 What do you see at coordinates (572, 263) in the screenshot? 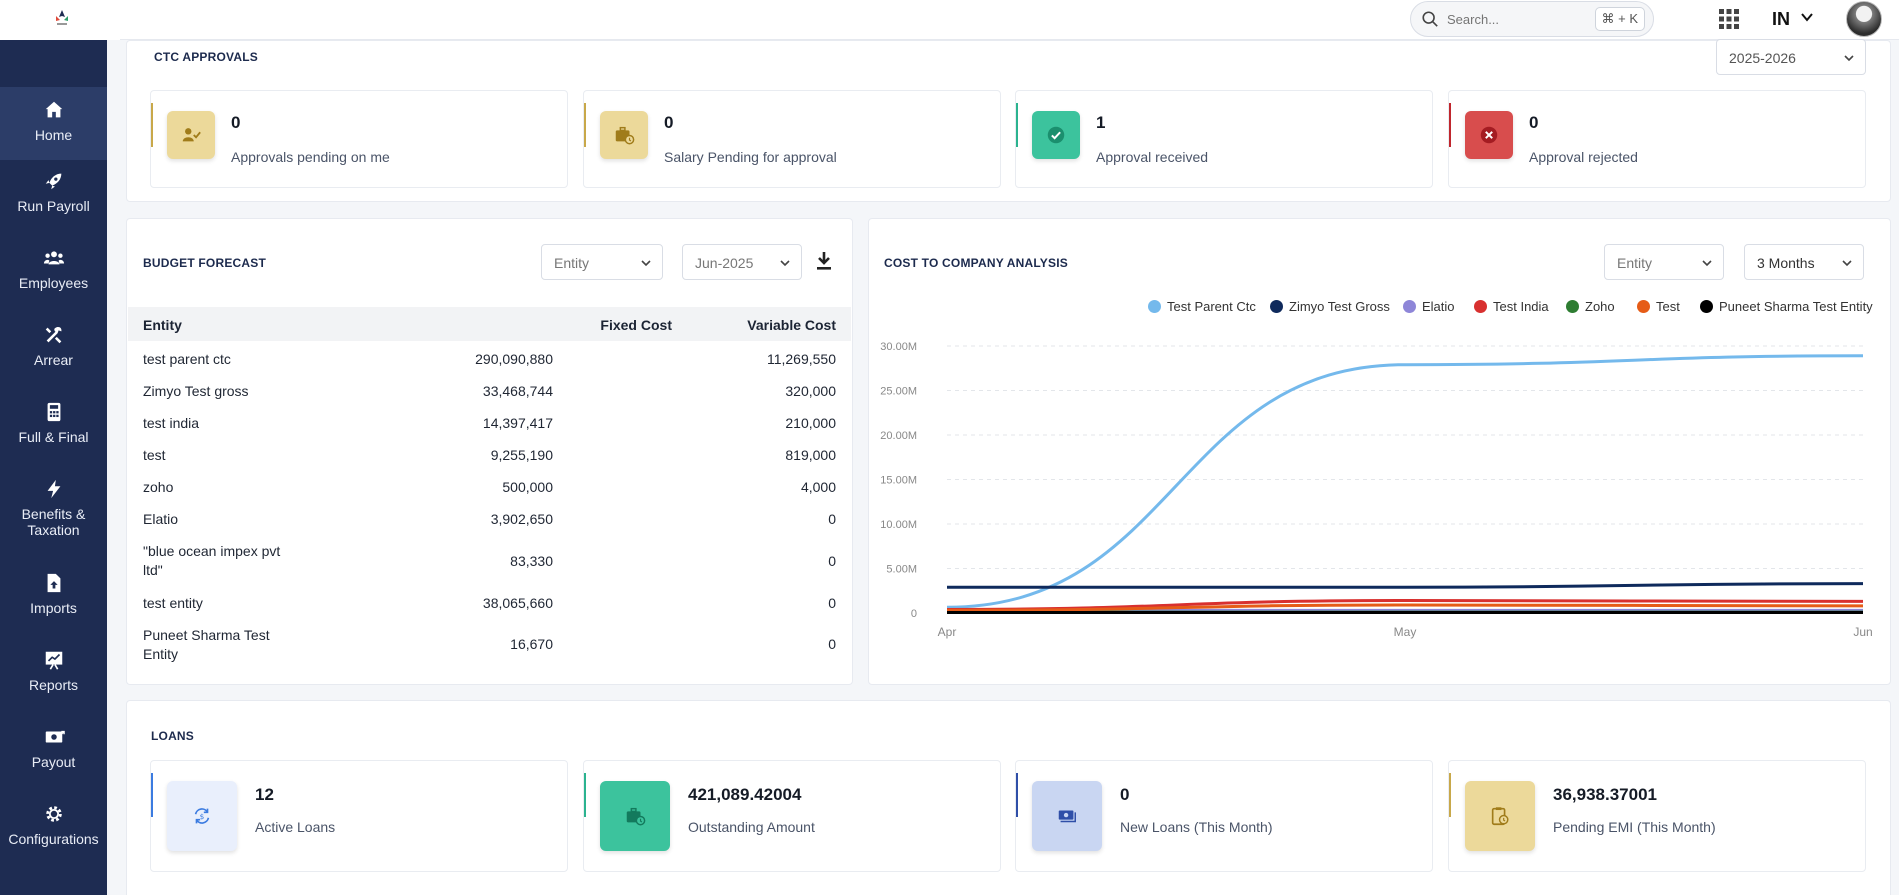
I see `entity-select-value: Entity` at bounding box center [572, 263].